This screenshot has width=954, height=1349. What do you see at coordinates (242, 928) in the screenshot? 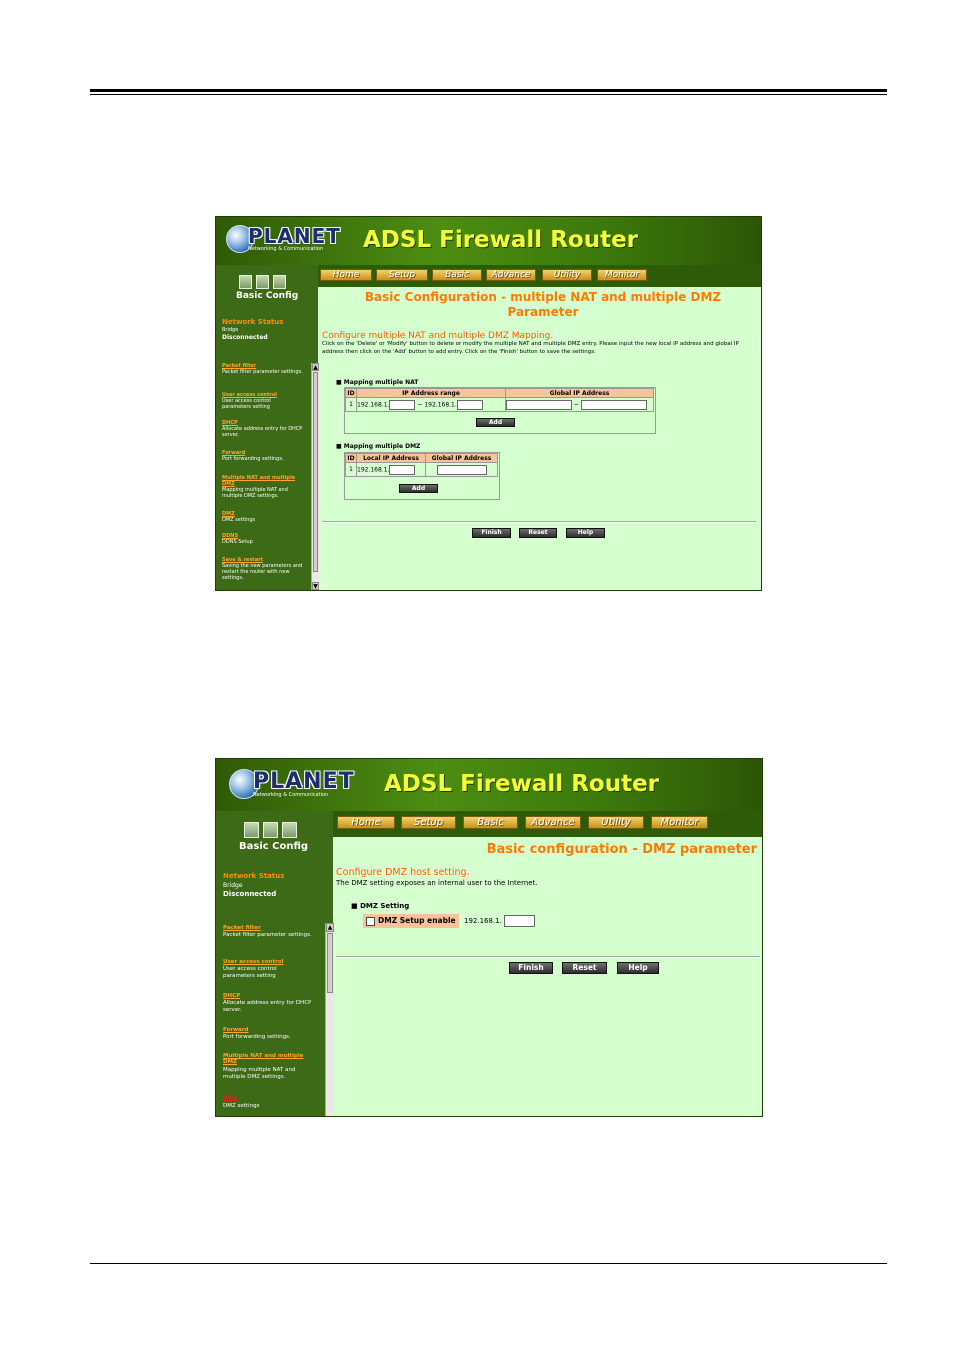
I see `sidebar-link-packet-filter: Packet filter` at bounding box center [242, 928].